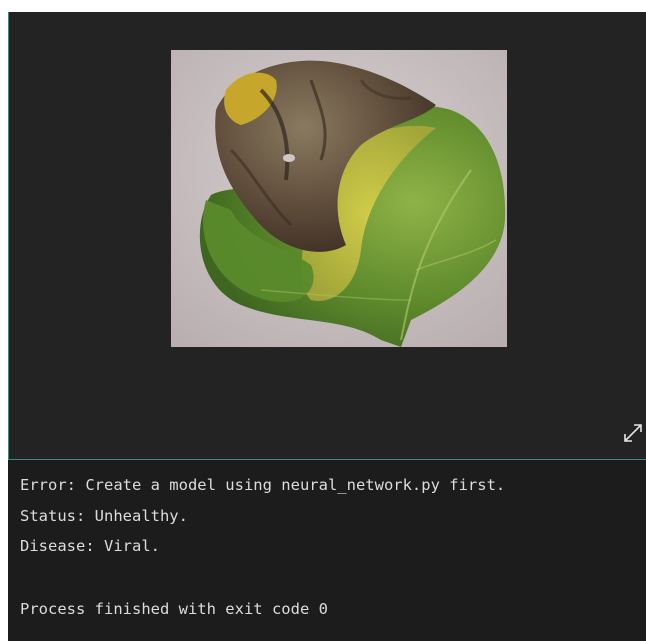 Image resolution: width=646 pixels, height=641 pixels. I want to click on disease-line: Disease: Viral., so click(90, 546).